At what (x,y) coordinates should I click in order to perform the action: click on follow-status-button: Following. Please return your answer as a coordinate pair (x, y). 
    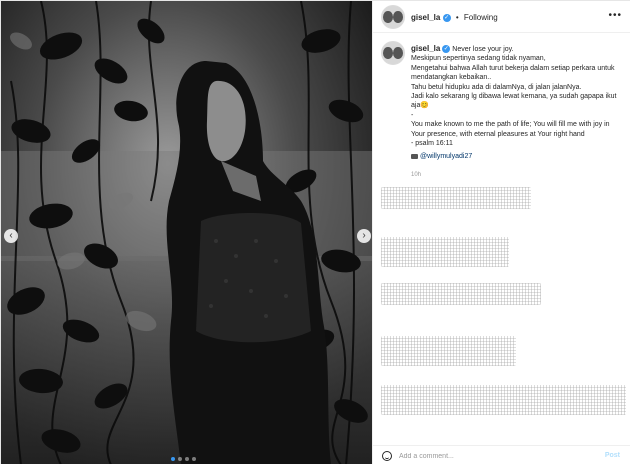
    Looking at the image, I should click on (481, 17).